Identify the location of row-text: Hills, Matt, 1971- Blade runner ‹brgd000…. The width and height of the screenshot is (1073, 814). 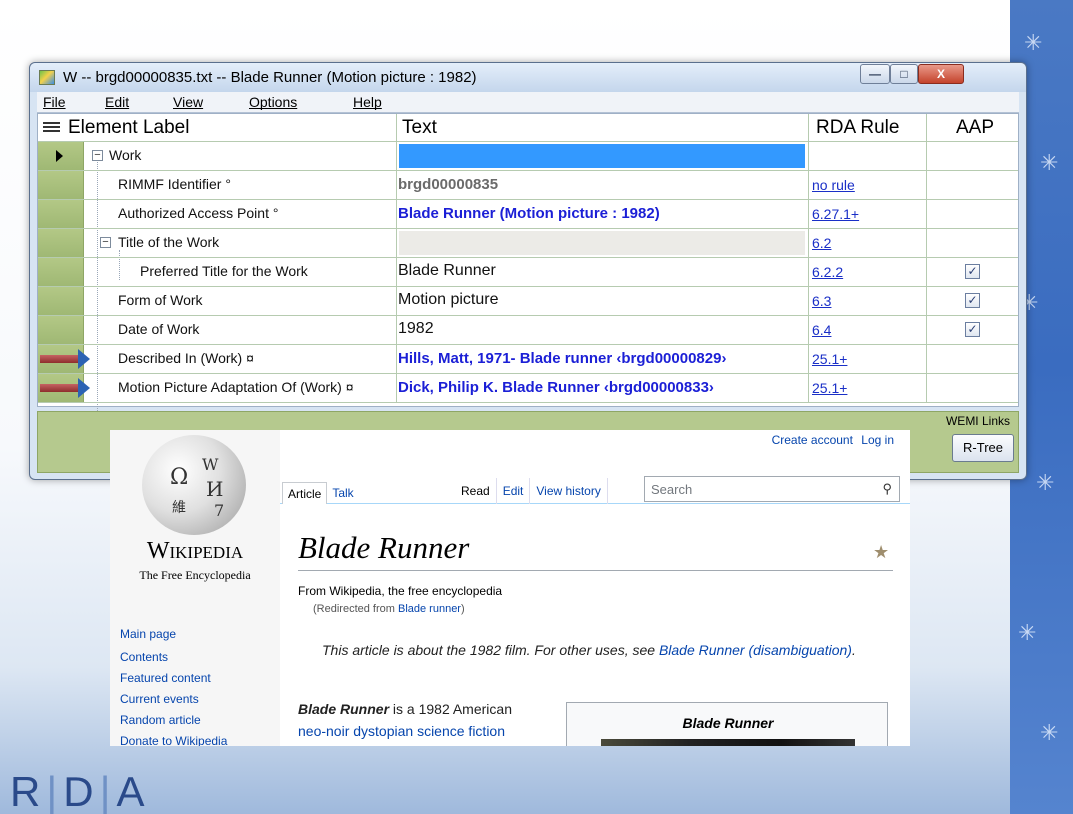
(562, 358).